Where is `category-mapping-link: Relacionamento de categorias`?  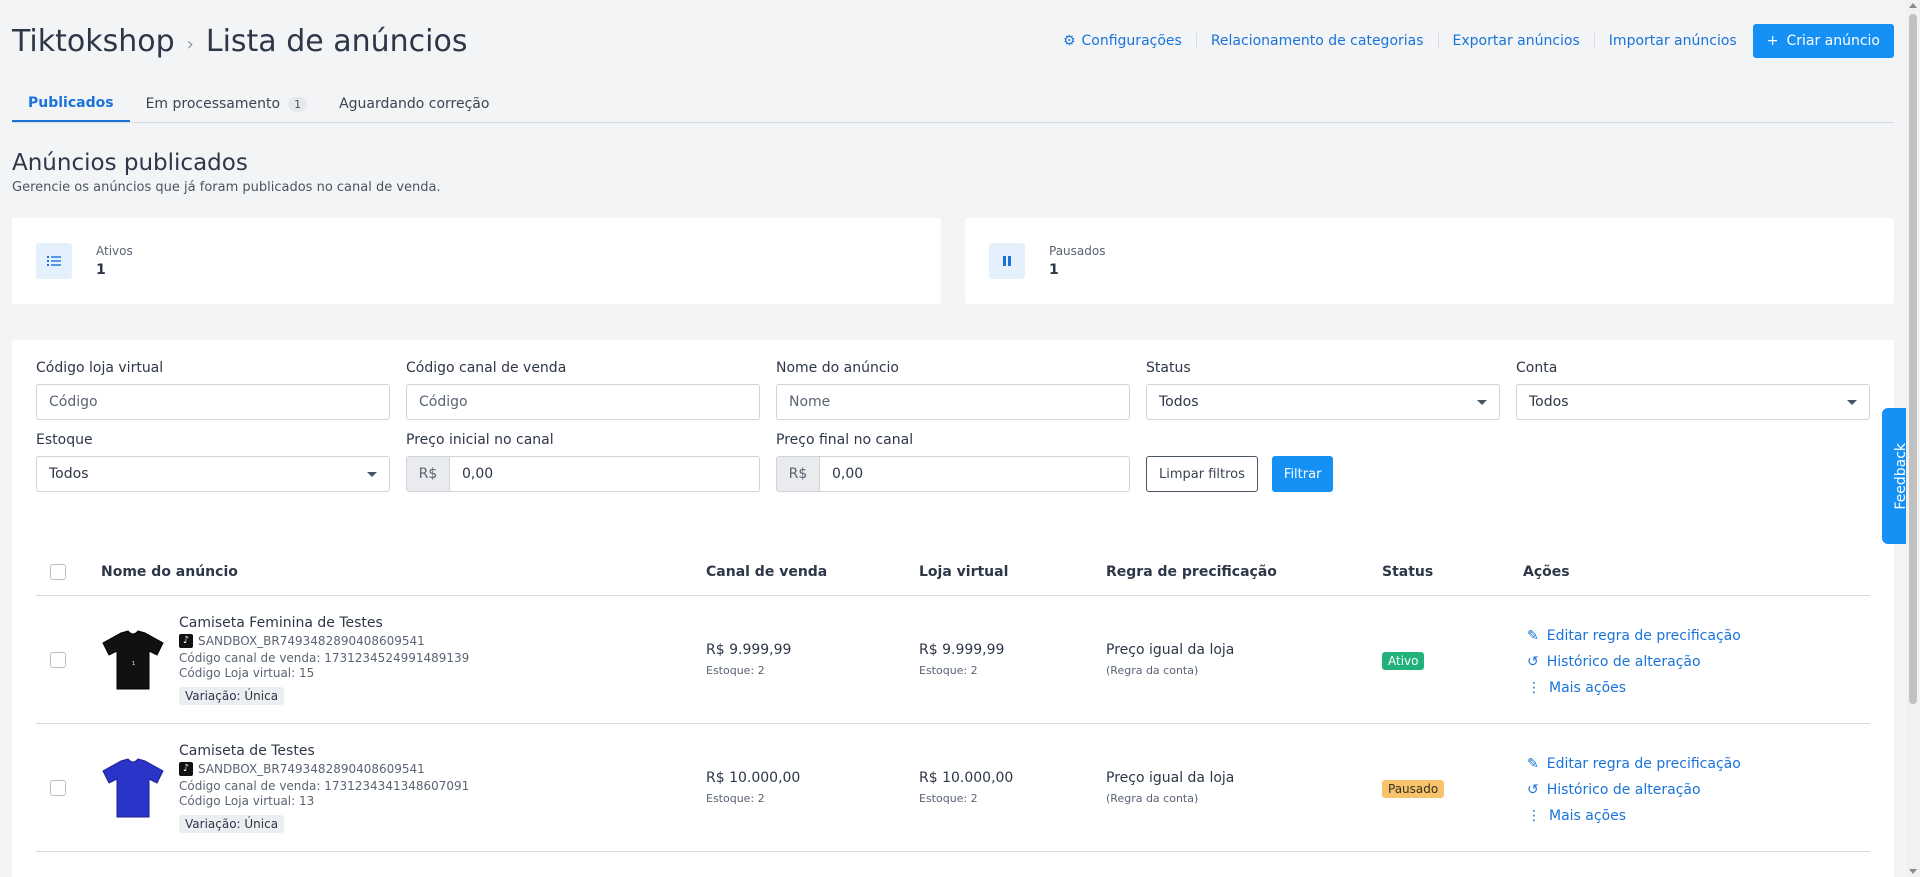
category-mapping-link: Relacionamento de categorias is located at coordinates (1318, 41).